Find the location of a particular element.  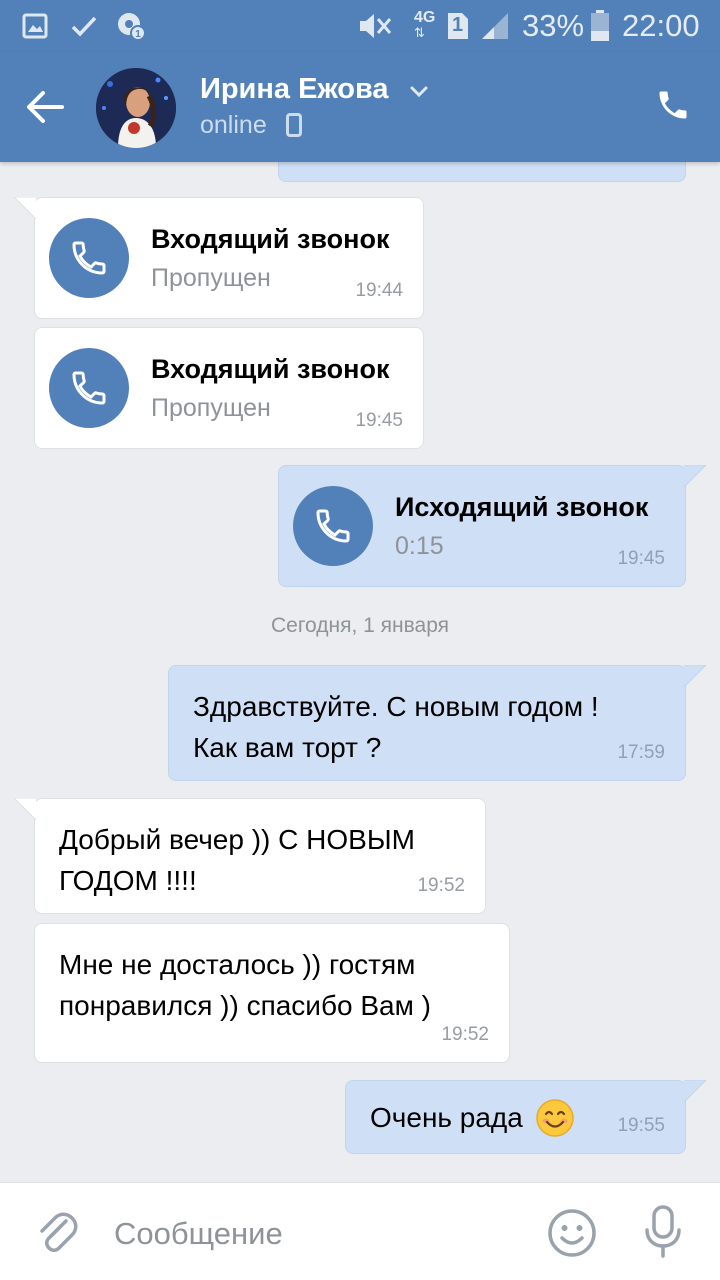

microphone-icon is located at coordinates (663, 1232).